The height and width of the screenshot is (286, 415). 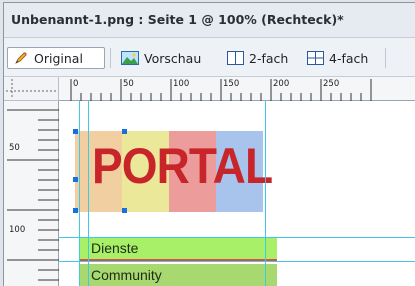 I want to click on menu-item-label: Community, so click(x=126, y=275).